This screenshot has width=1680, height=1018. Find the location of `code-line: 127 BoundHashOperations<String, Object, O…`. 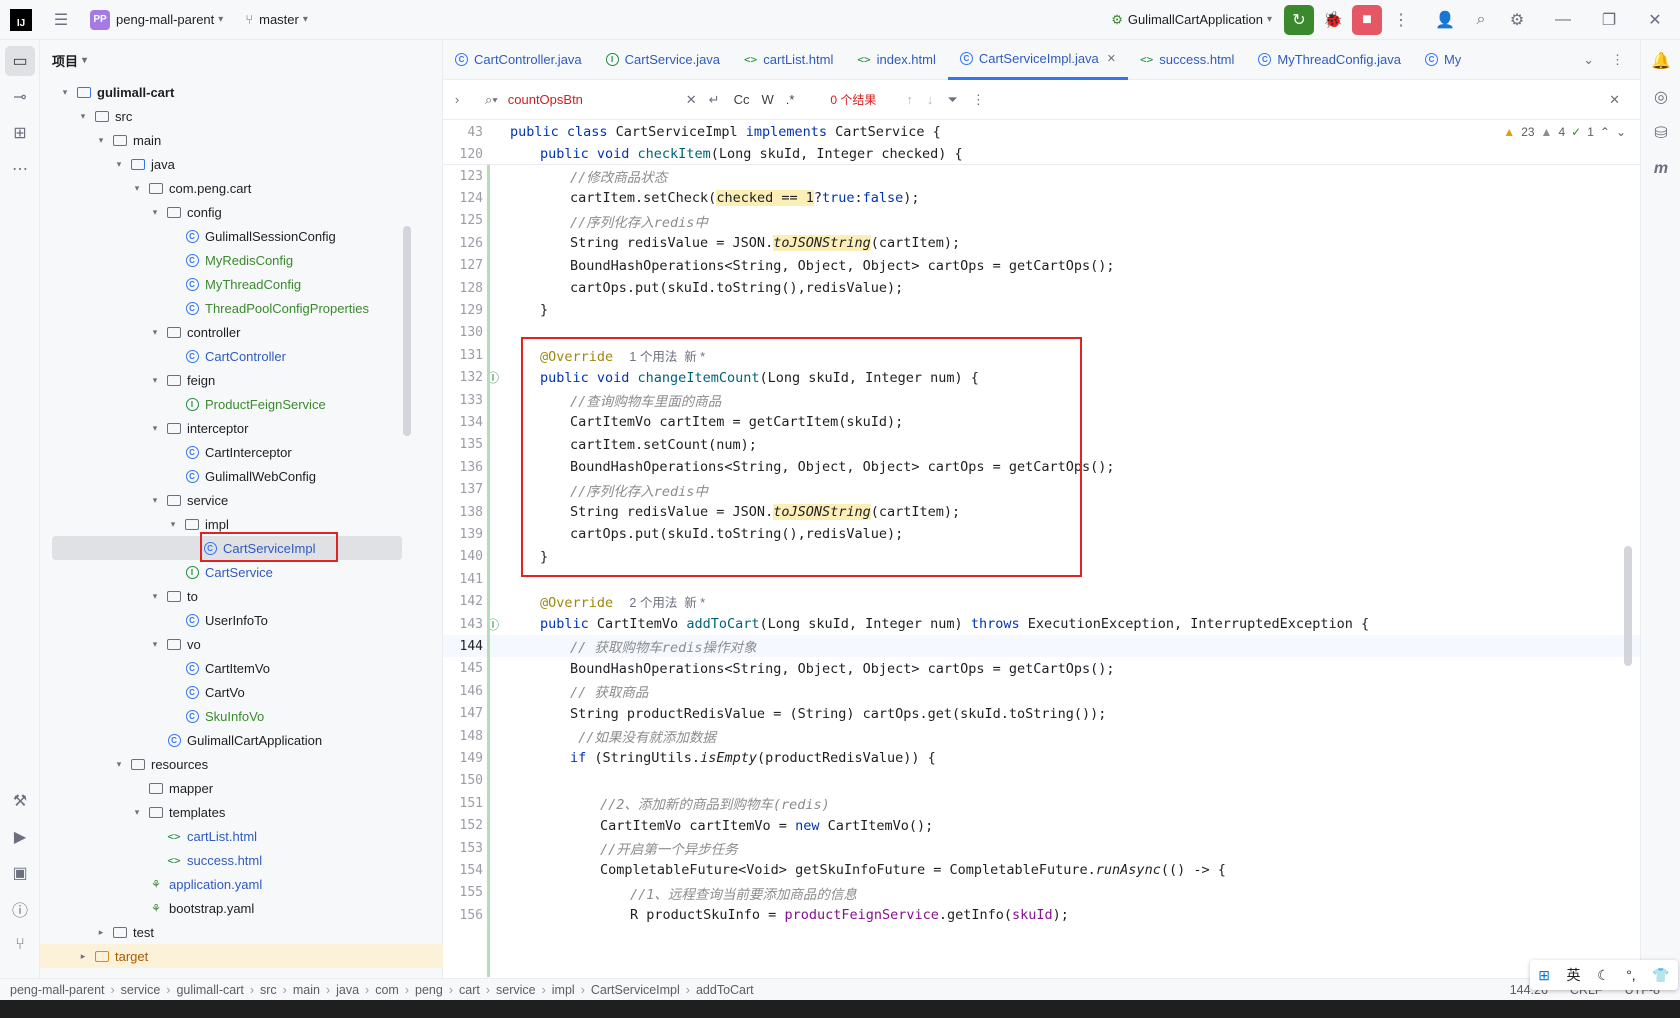

code-line: 127 BoundHashOperations<String, Object, O… is located at coordinates (1041, 266).